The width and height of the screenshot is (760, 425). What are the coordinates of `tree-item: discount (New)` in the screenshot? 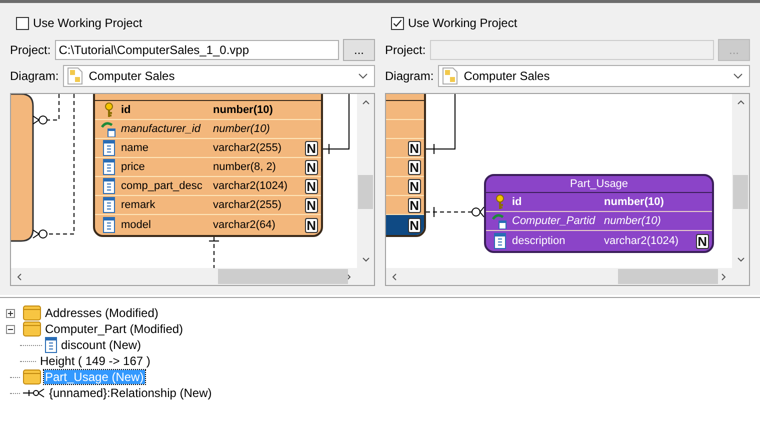 It's located at (101, 345).